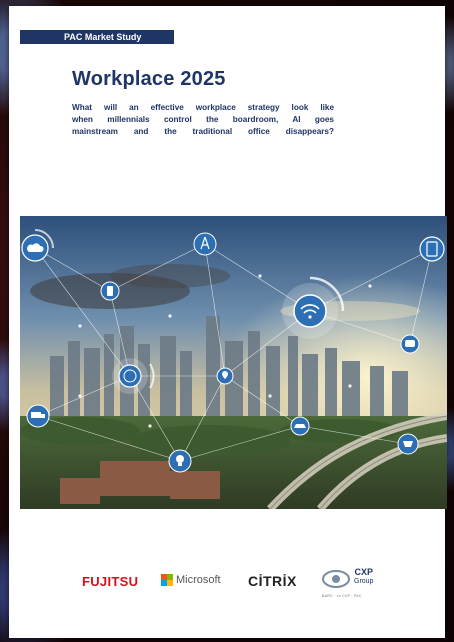 This screenshot has width=454, height=642. I want to click on lightbulb-icon, so click(180, 461).